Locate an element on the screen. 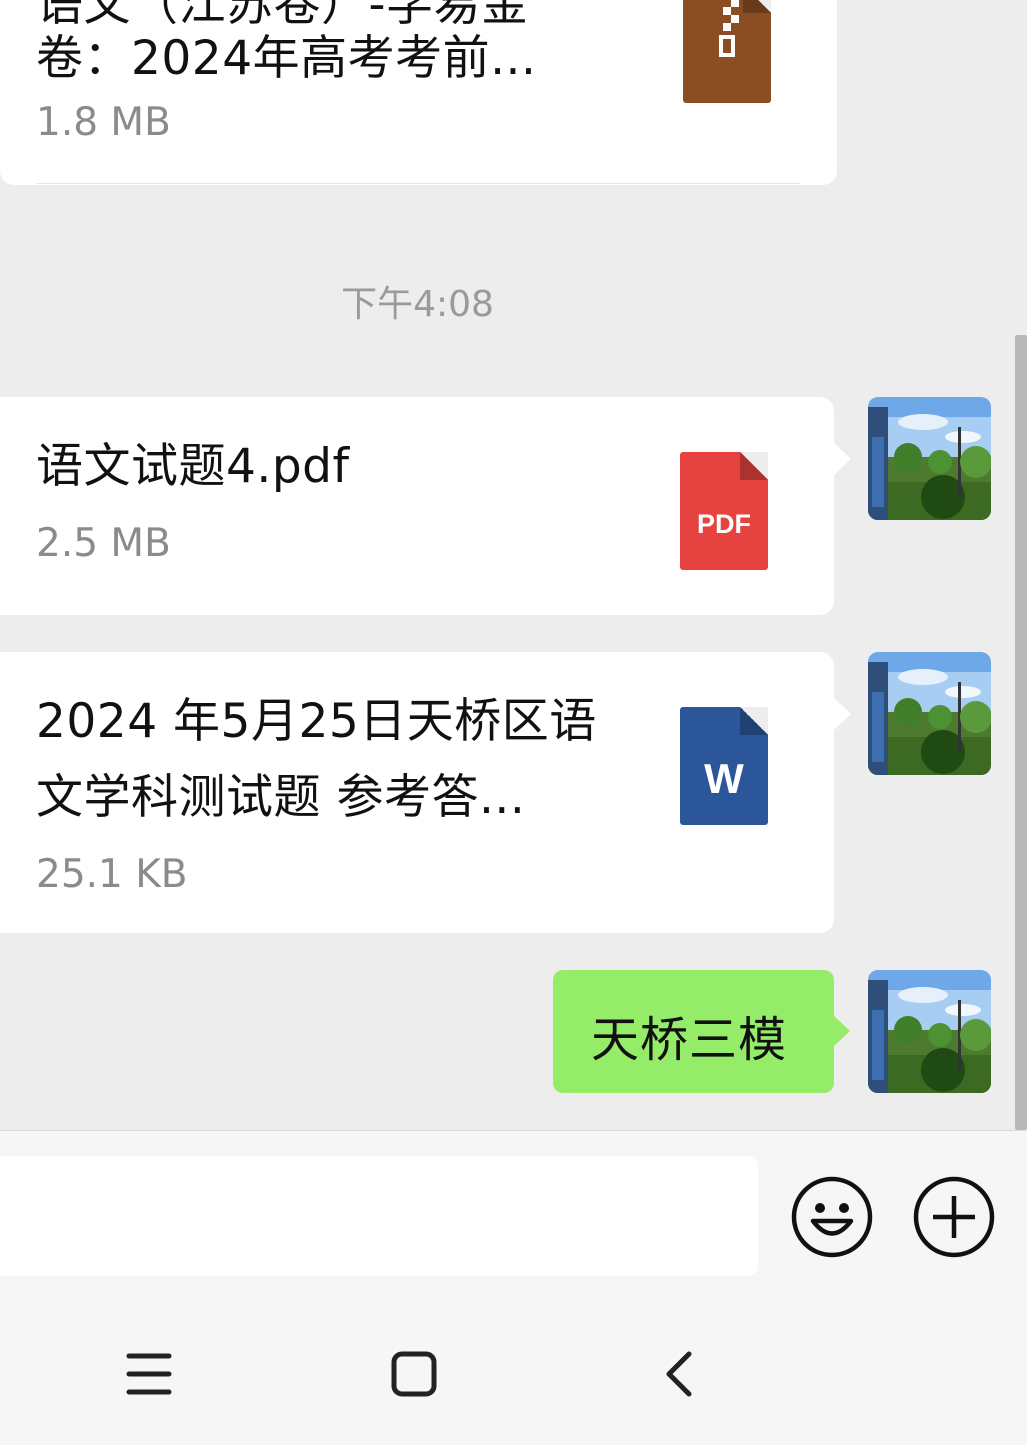  more-button is located at coordinates (954, 1217).